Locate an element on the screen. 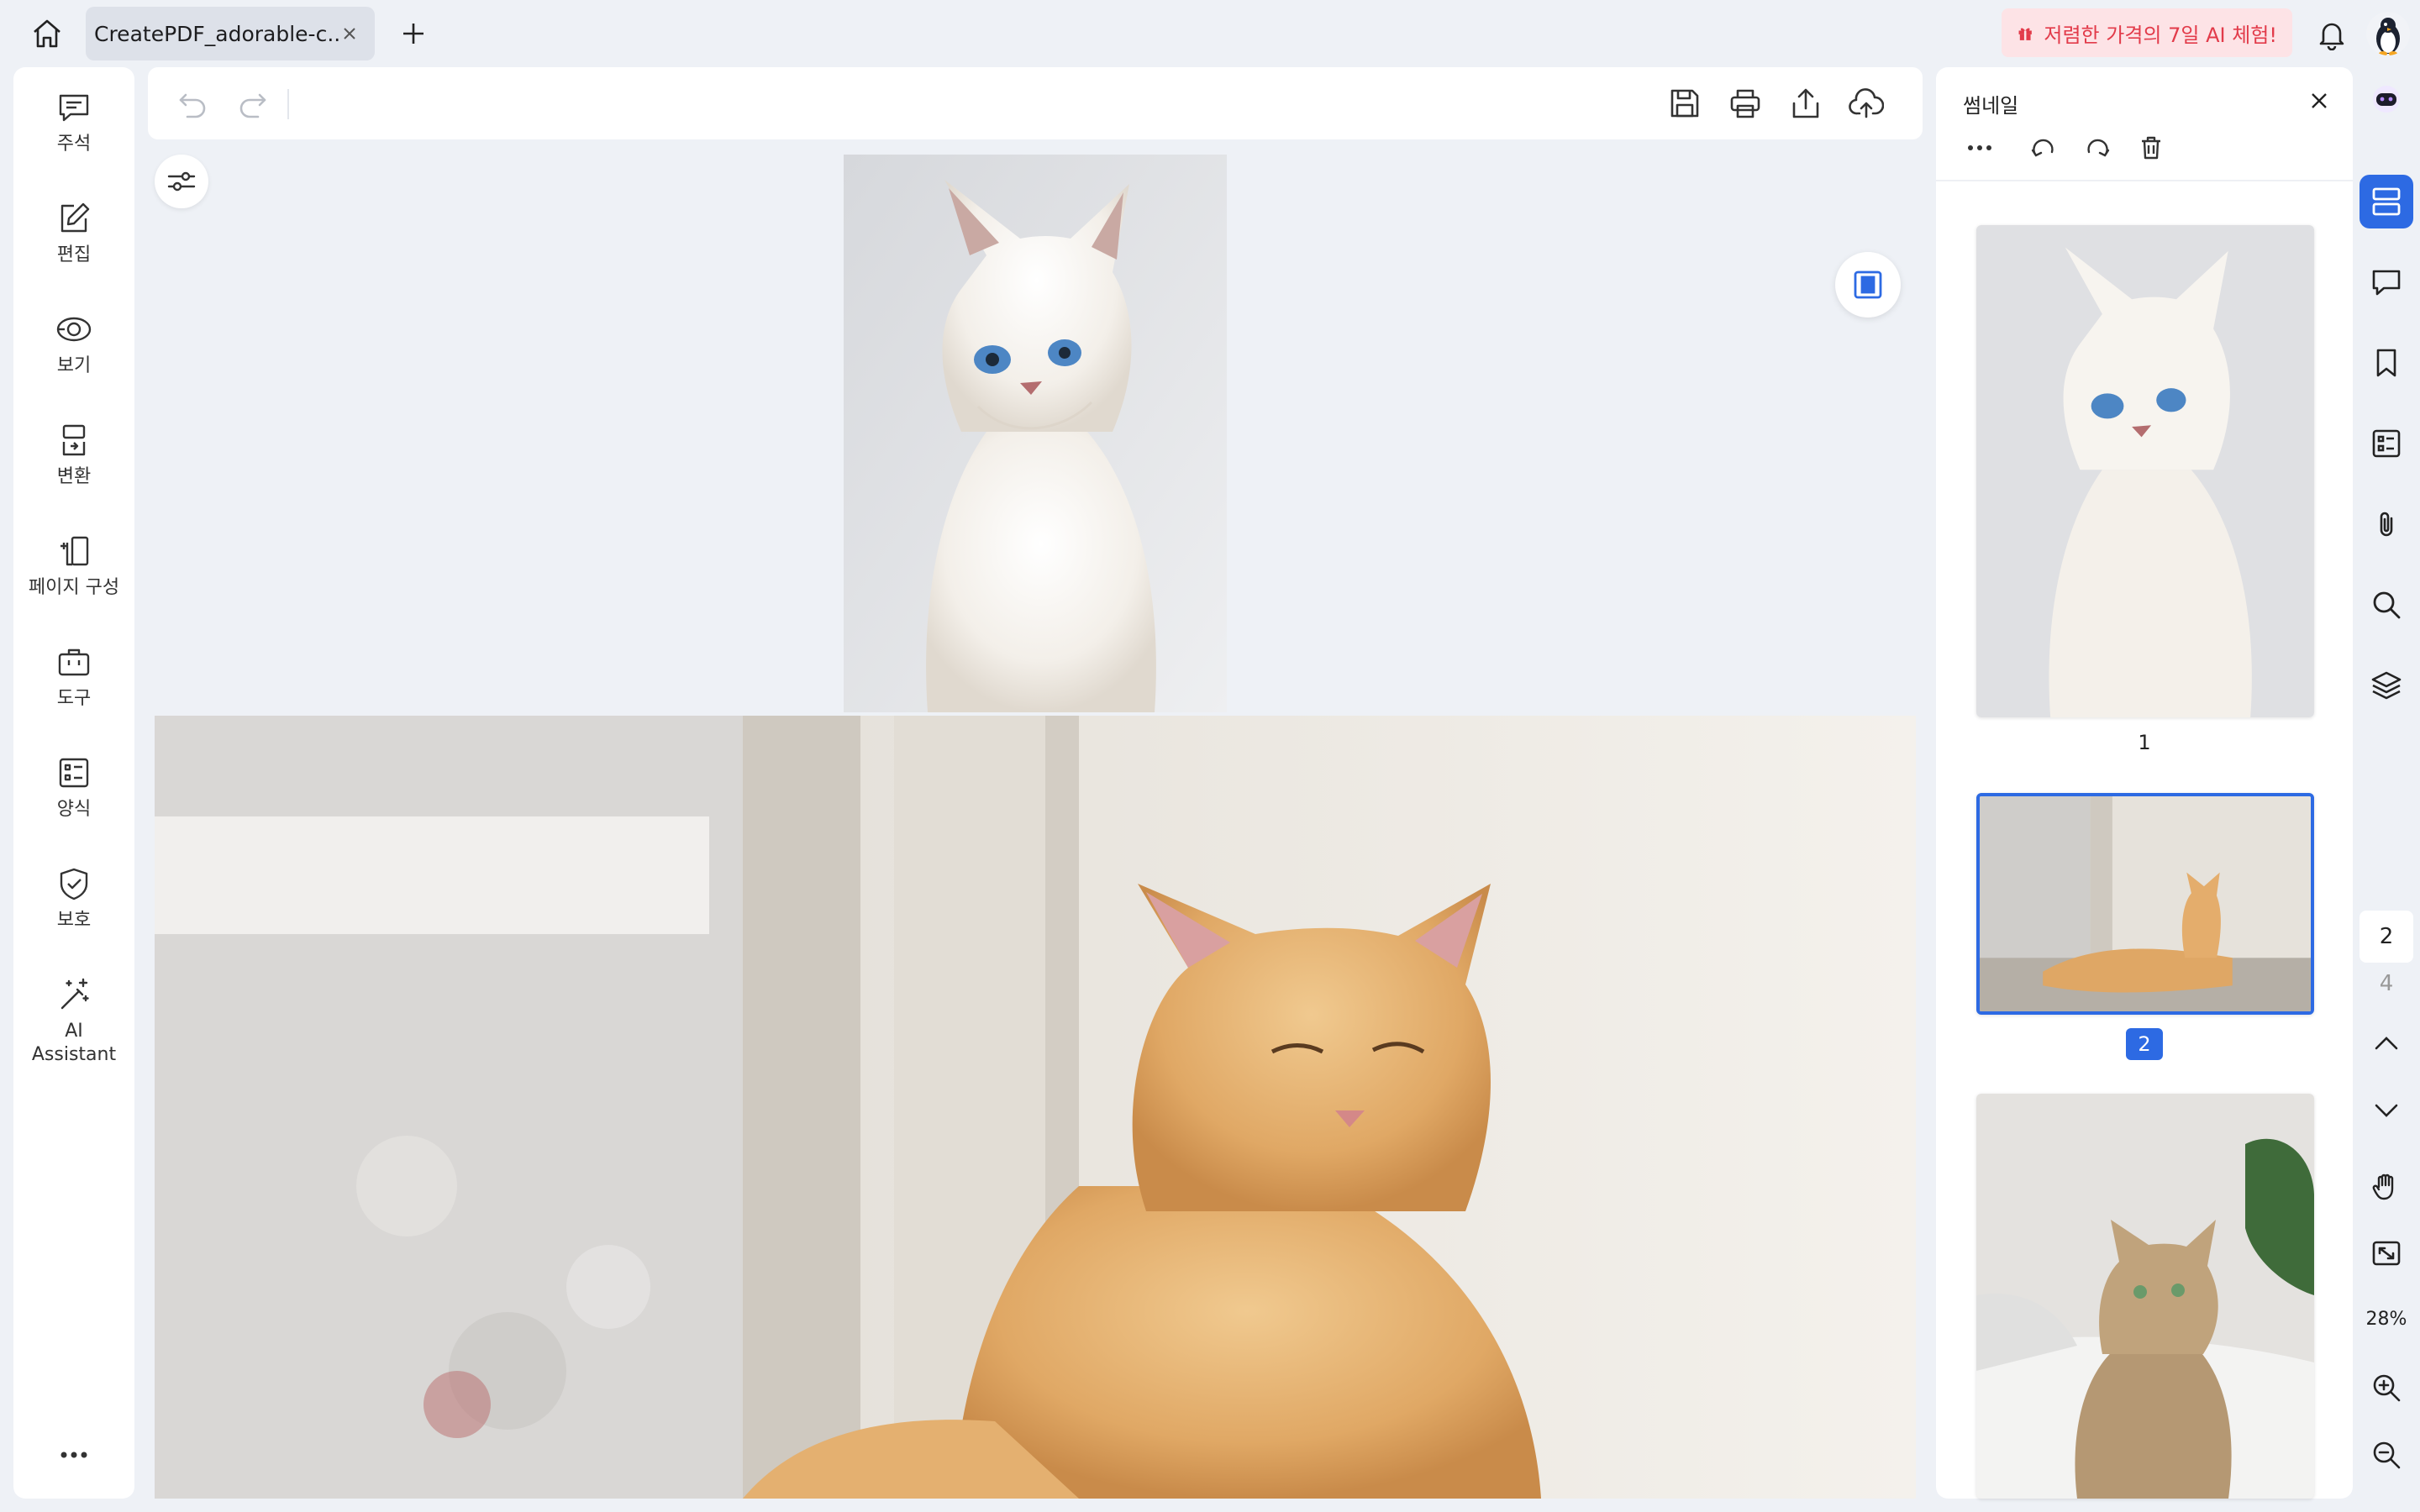  search-icon is located at coordinates (2387, 605).